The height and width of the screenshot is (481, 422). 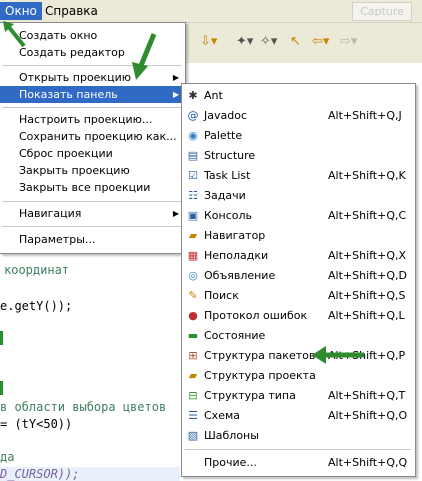 What do you see at coordinates (193, 115) in the screenshot?
I see `at-icon: @` at bounding box center [193, 115].